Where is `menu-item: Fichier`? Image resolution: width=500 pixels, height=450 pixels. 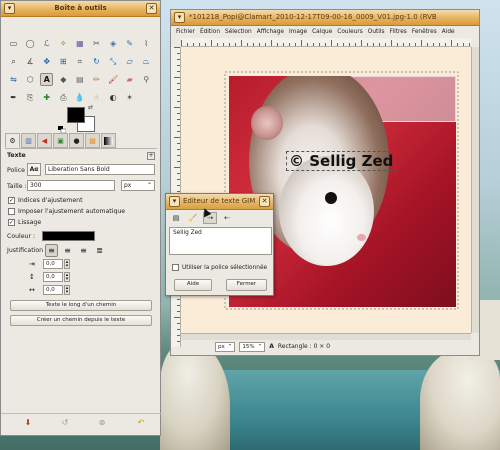 menu-item: Fichier is located at coordinates (185, 32).